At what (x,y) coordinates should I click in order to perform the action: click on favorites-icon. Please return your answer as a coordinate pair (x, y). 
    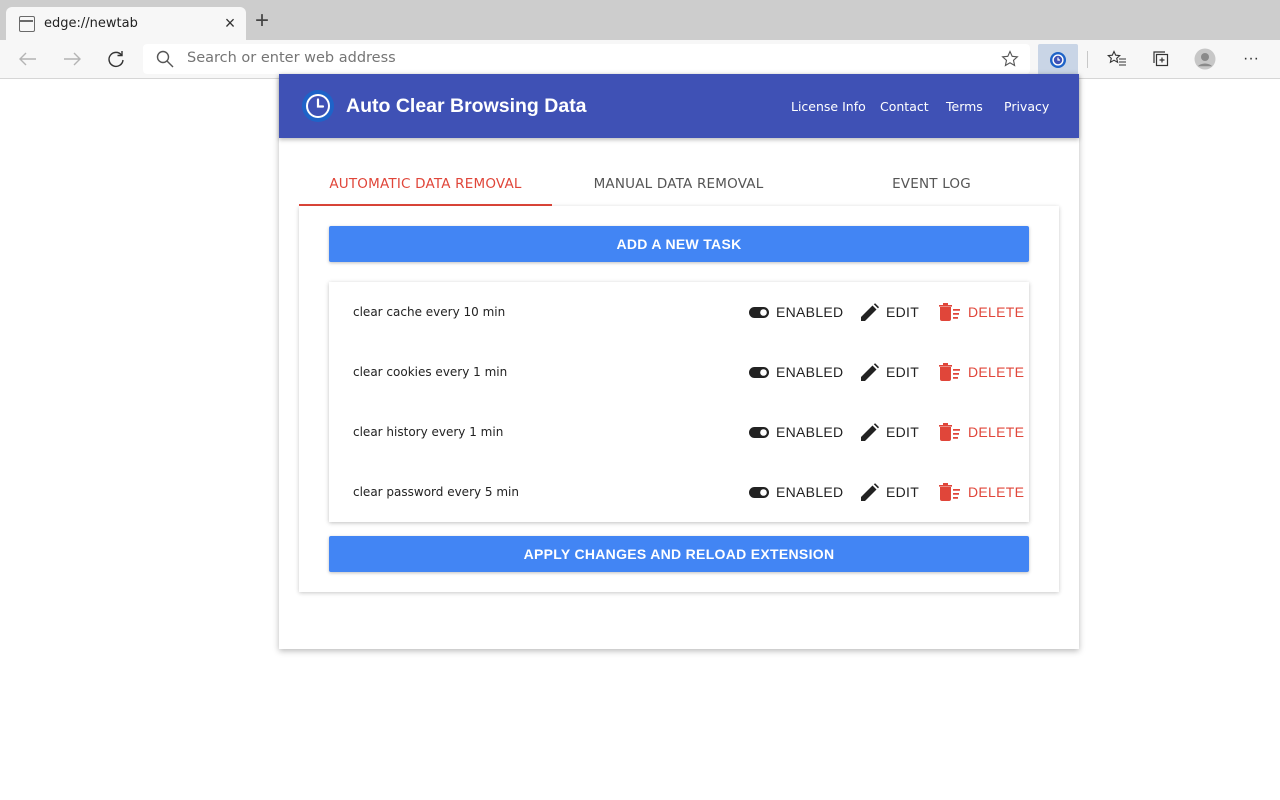
    Looking at the image, I should click on (1117, 59).